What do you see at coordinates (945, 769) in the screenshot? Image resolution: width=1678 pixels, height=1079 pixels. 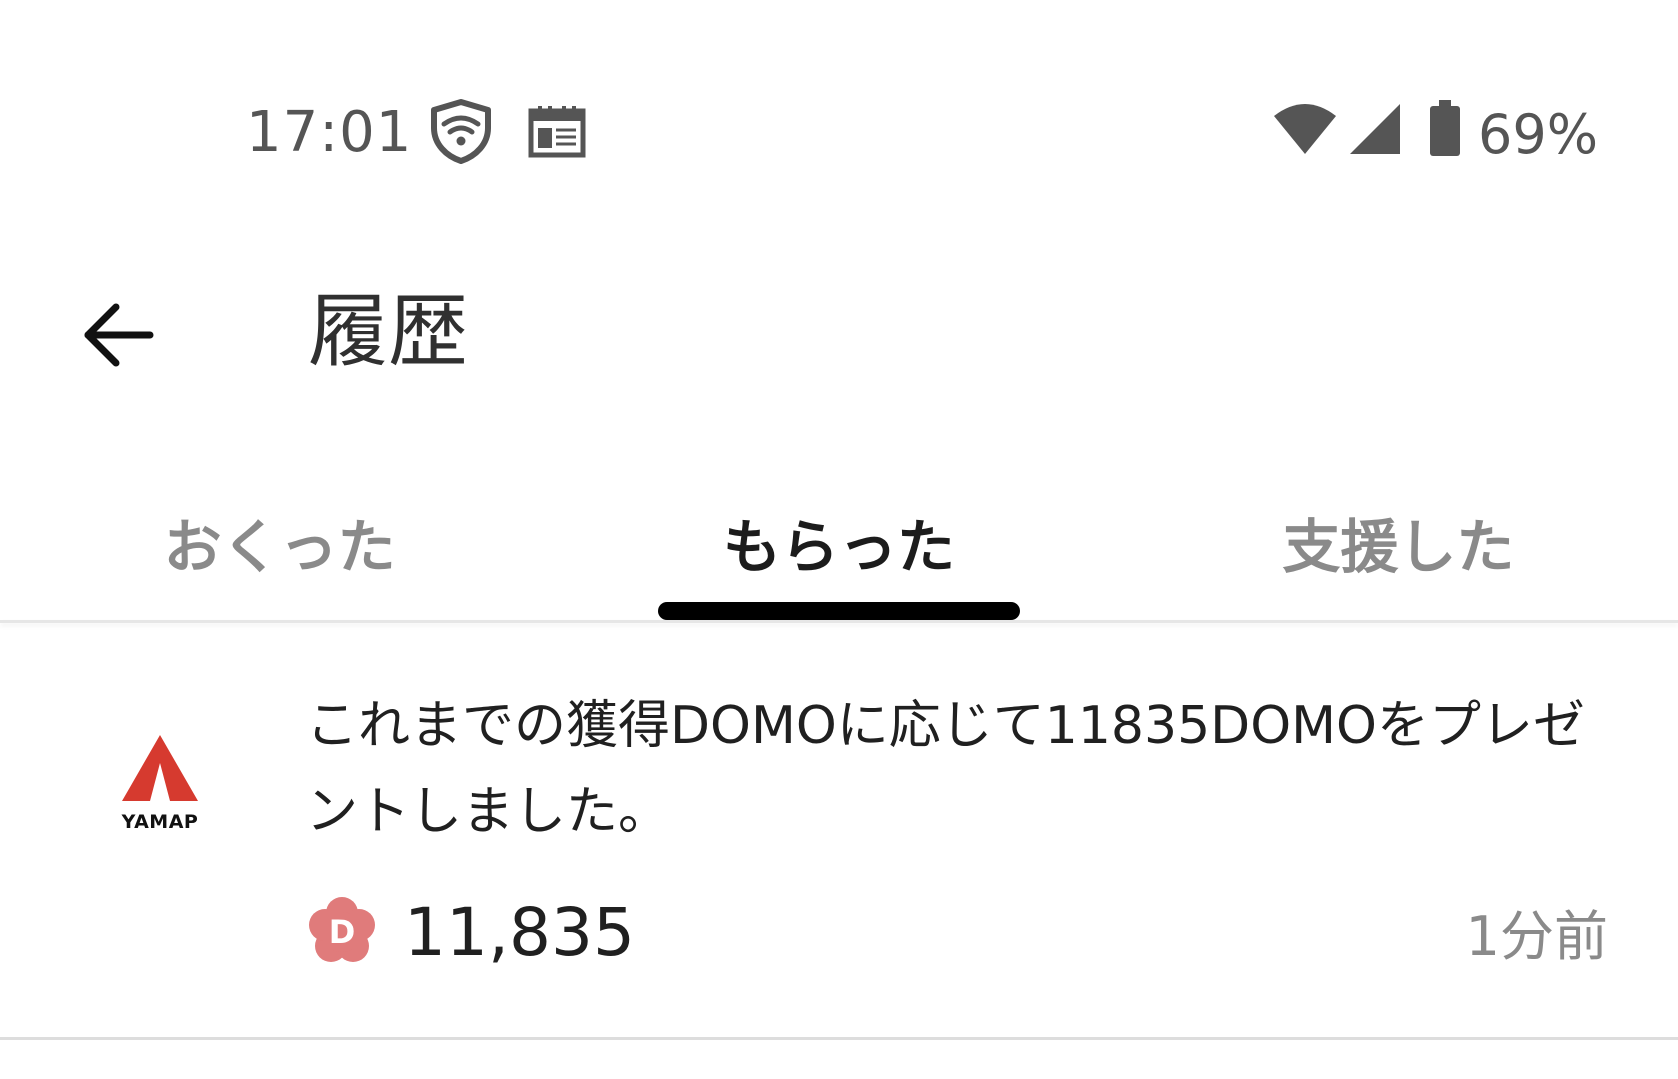 I see `history-message: これまでの獲得DOMOに応じて11835DOMOをプレゼントしました。` at bounding box center [945, 769].